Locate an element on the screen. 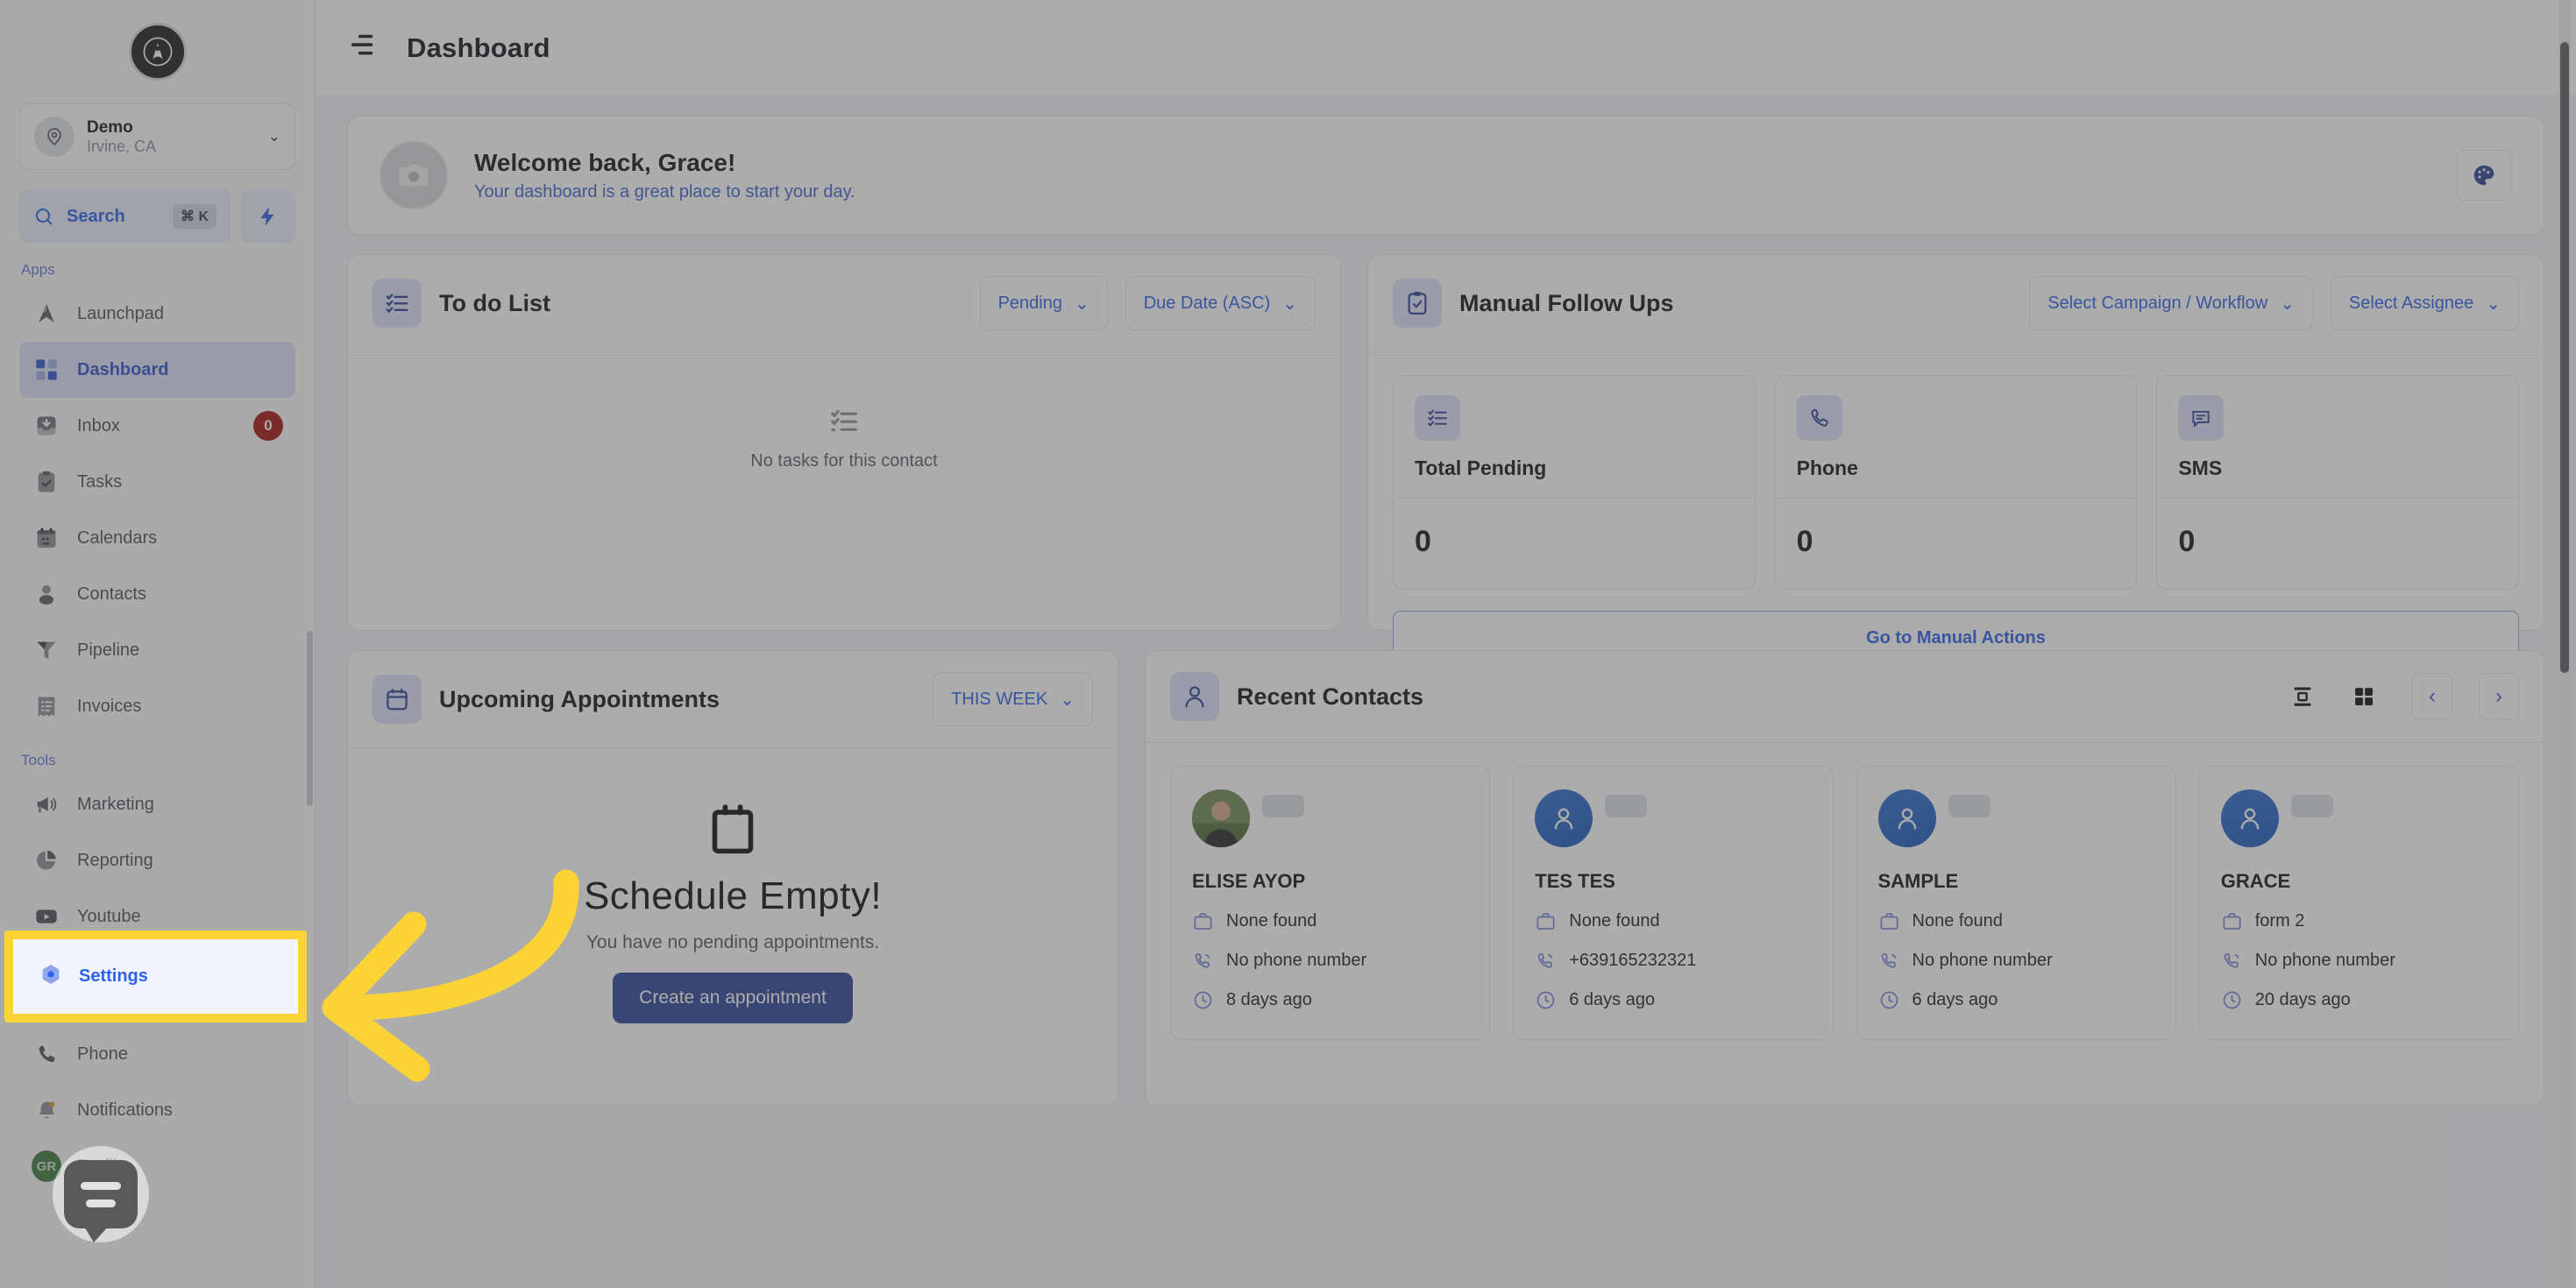 The image size is (2576, 1288). contact-phone: No phone number is located at coordinates (1296, 960).